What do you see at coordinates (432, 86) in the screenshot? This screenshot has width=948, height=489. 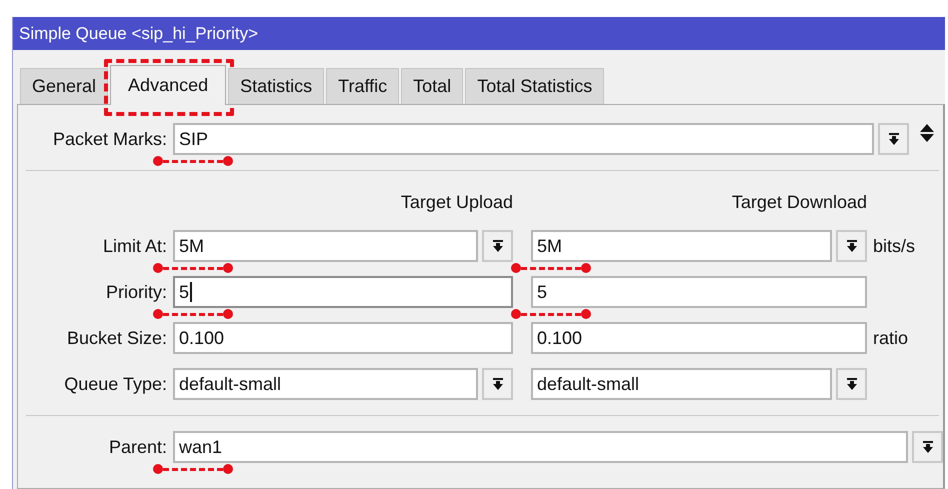 I see `tab: Total` at bounding box center [432, 86].